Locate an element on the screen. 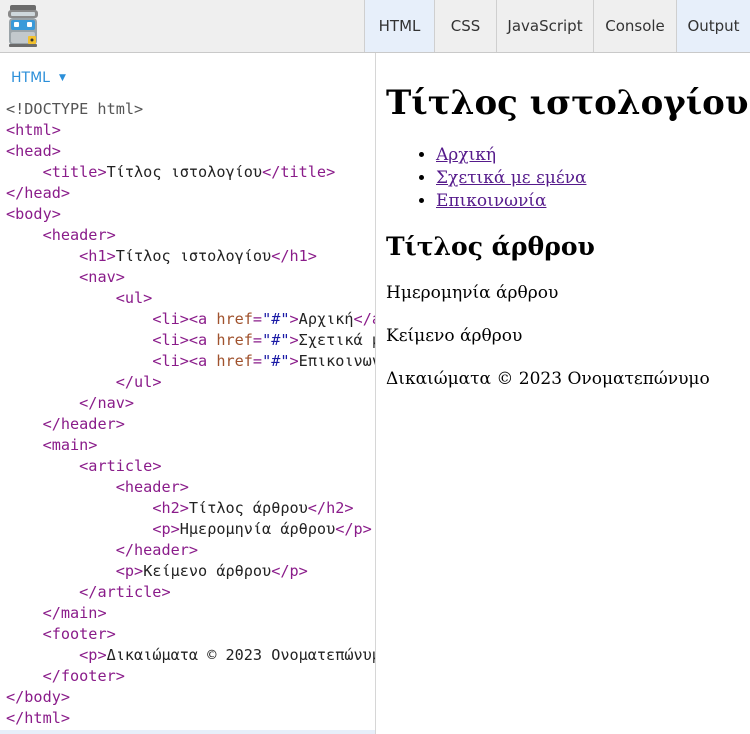 The height and width of the screenshot is (734, 750). tab-javascript: JavaScript is located at coordinates (544, 26).